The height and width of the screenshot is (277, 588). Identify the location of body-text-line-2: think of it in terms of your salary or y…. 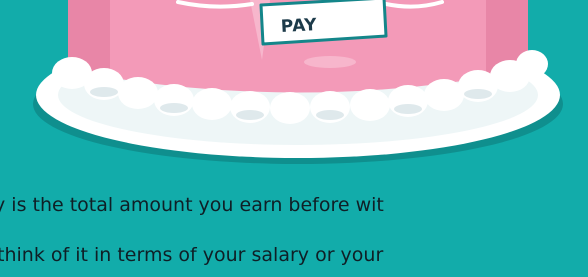
(192, 255).